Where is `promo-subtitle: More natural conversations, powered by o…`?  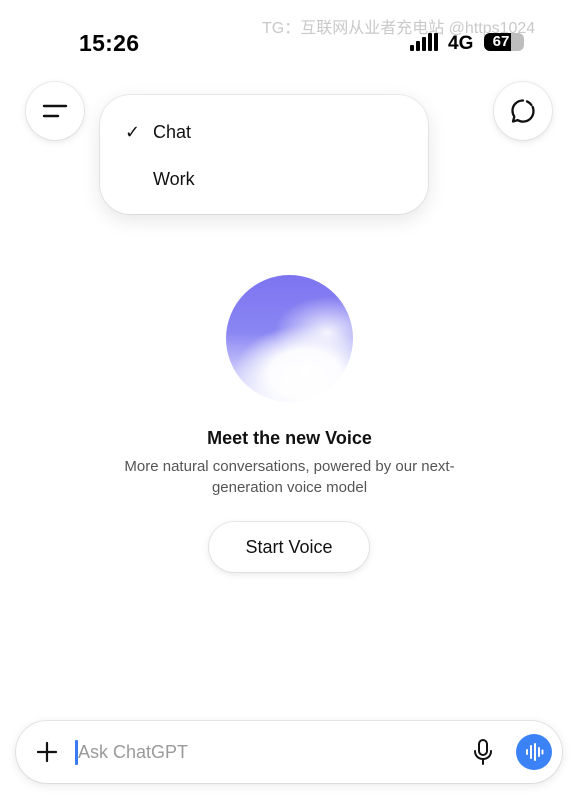 promo-subtitle: More natural conversations, powered by o… is located at coordinates (289, 477).